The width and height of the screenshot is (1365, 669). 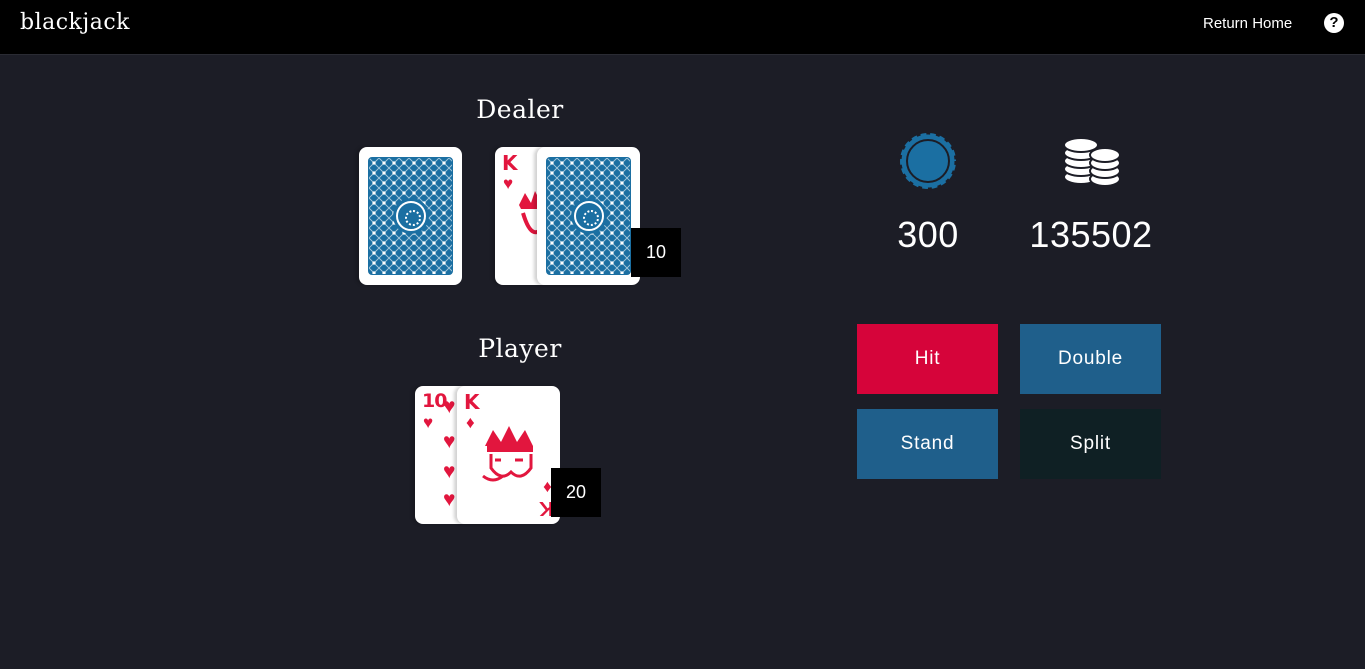 What do you see at coordinates (520, 109) in the screenshot?
I see `dealer-title: Dealer` at bounding box center [520, 109].